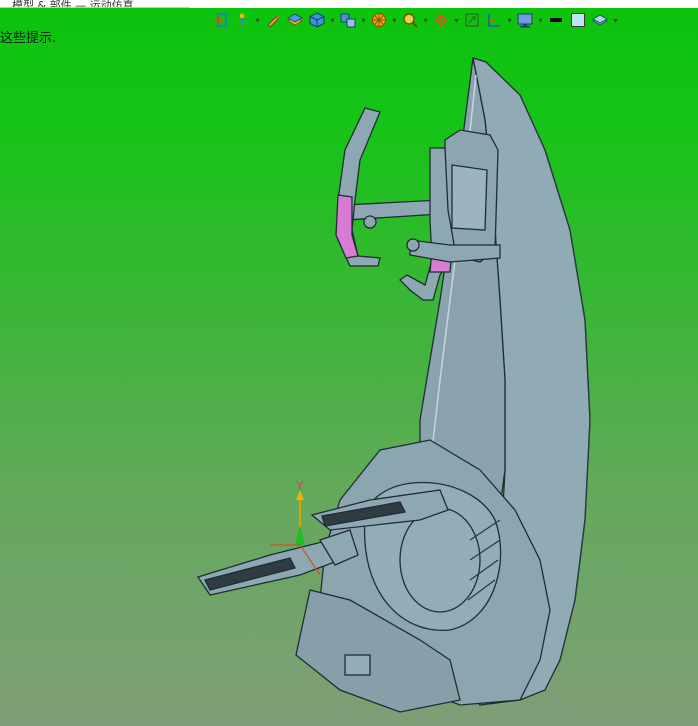 The image size is (698, 726). What do you see at coordinates (370, 222) in the screenshot?
I see `left-knob` at bounding box center [370, 222].